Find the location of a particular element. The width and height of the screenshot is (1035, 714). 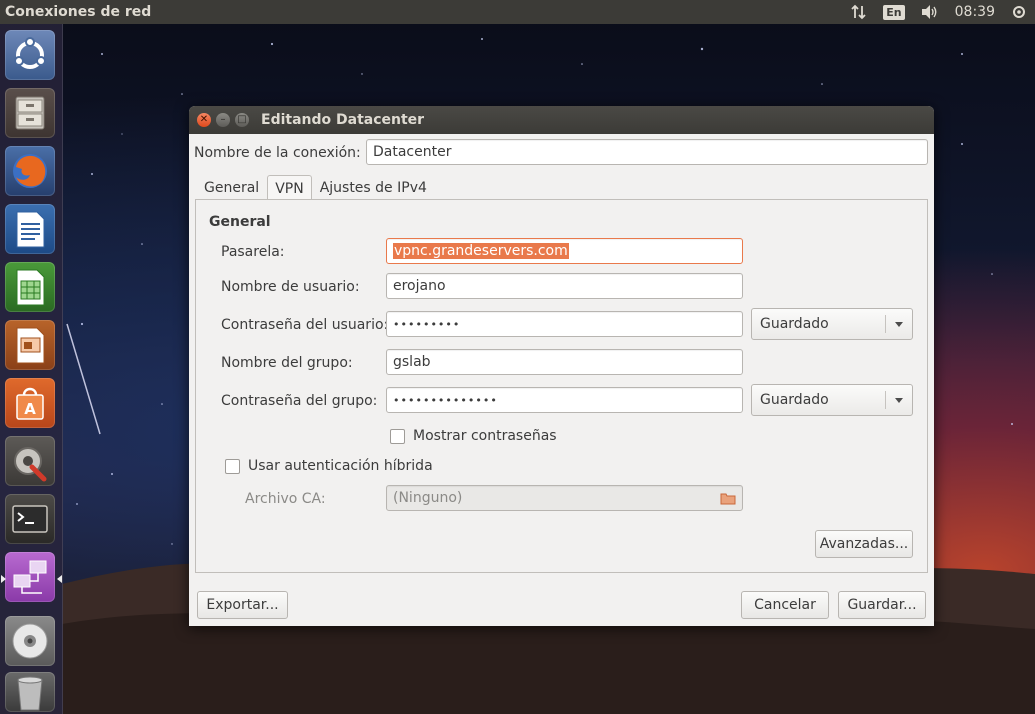

launcher-item-trash is located at coordinates (30, 692).